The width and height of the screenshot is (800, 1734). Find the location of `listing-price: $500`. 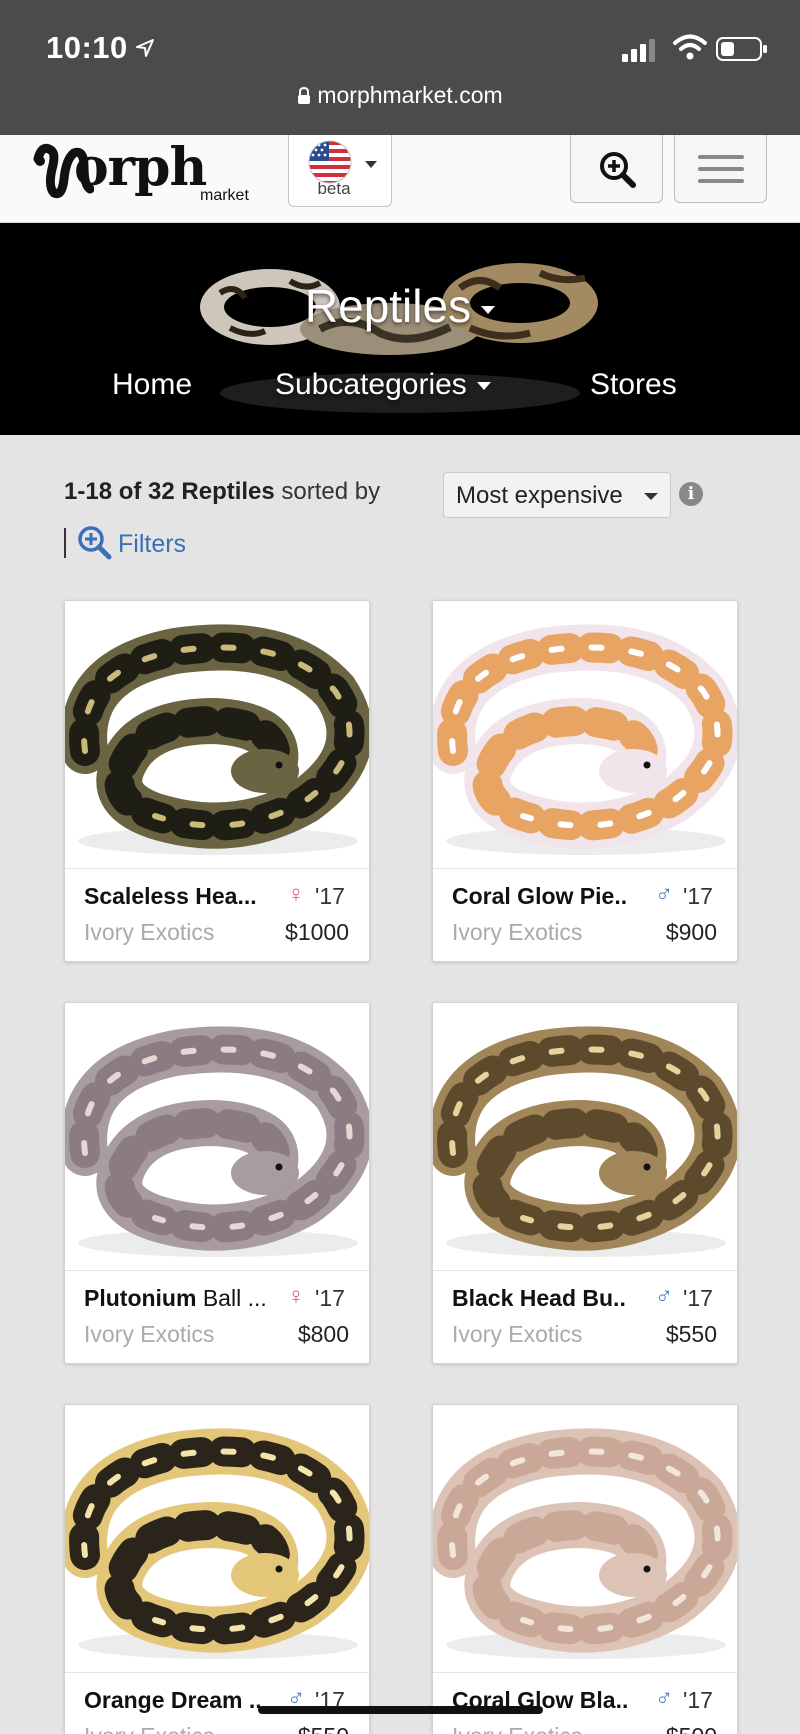

listing-price: $500 is located at coordinates (691, 1728).